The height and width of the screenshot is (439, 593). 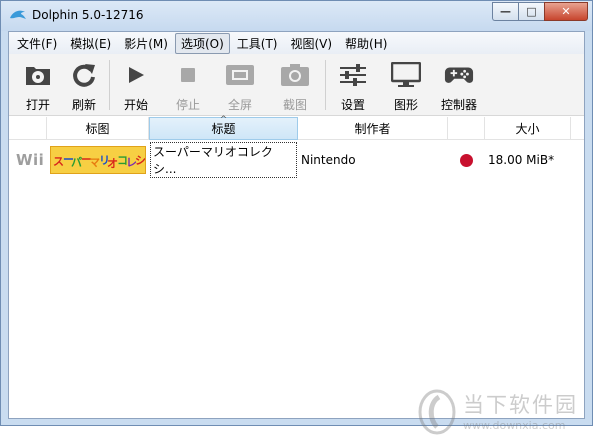 I want to click on menu-emulation: 模拟(E), so click(x=90, y=43).